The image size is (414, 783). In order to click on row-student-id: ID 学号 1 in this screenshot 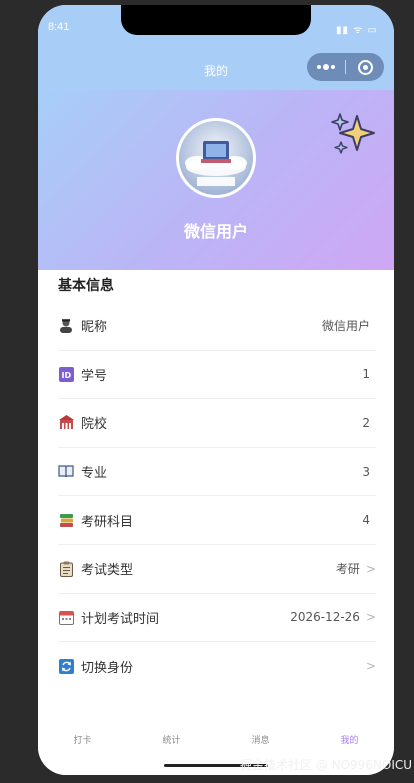, I will do `click(217, 375)`.